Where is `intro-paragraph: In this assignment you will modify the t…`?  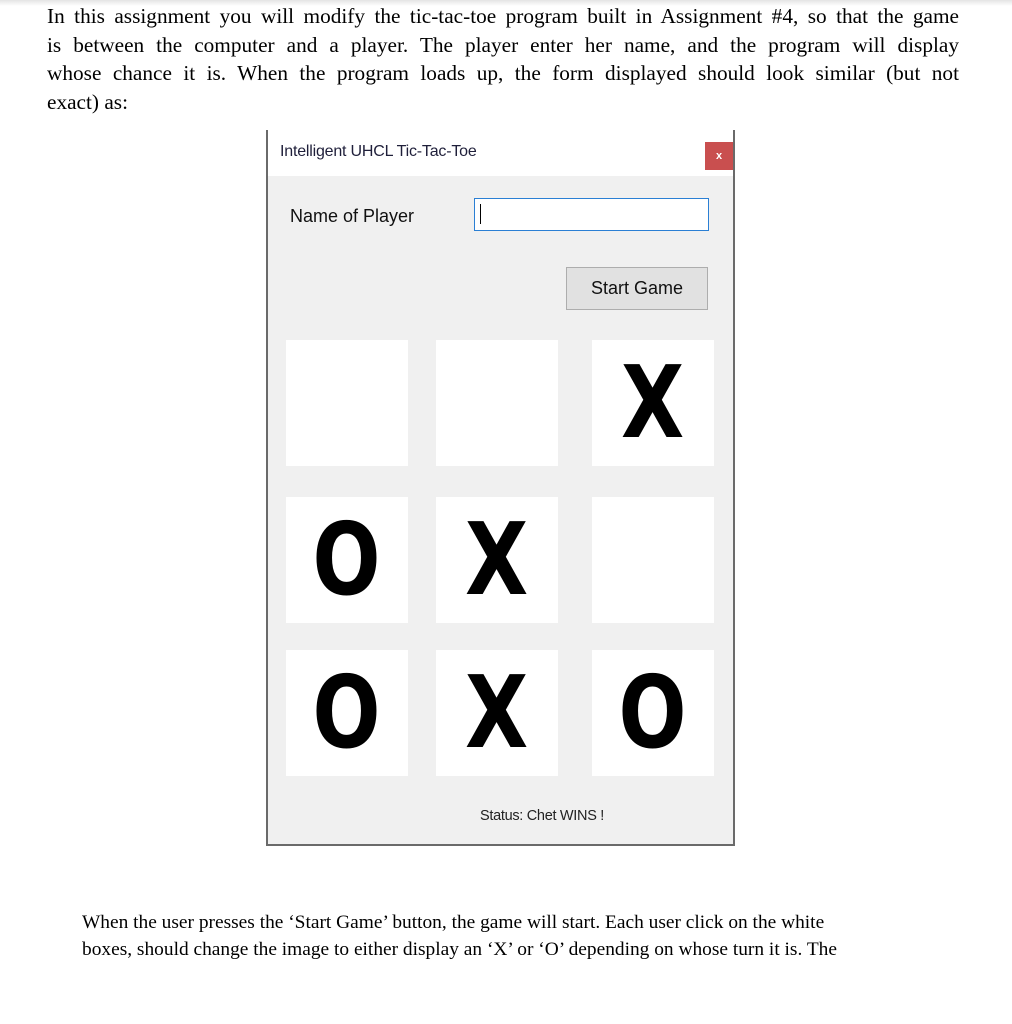
intro-paragraph: In this assignment you will modify the t… is located at coordinates (503, 59).